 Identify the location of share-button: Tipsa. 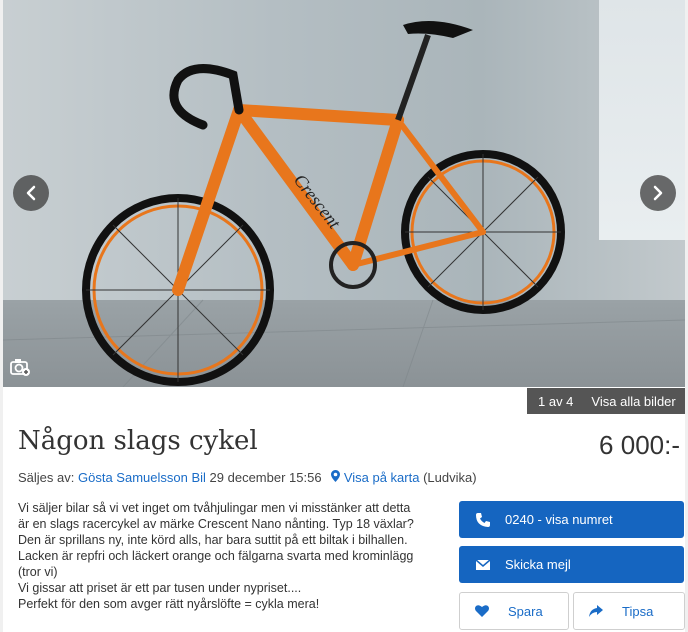
(629, 611).